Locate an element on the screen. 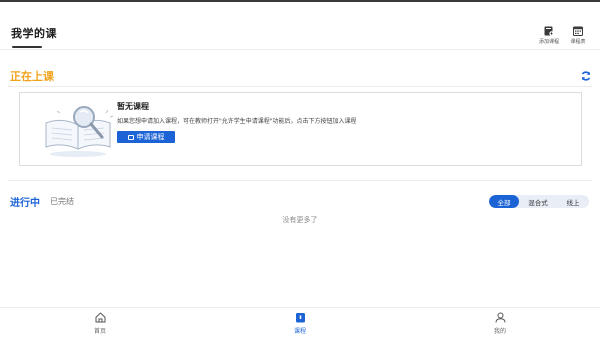 The width and height of the screenshot is (600, 337). filter-blended: 混合式 is located at coordinates (538, 201).